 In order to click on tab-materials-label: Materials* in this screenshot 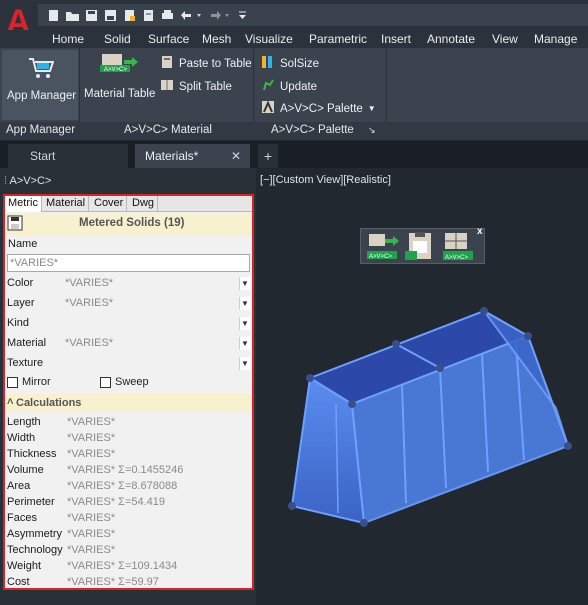, I will do `click(172, 156)`.